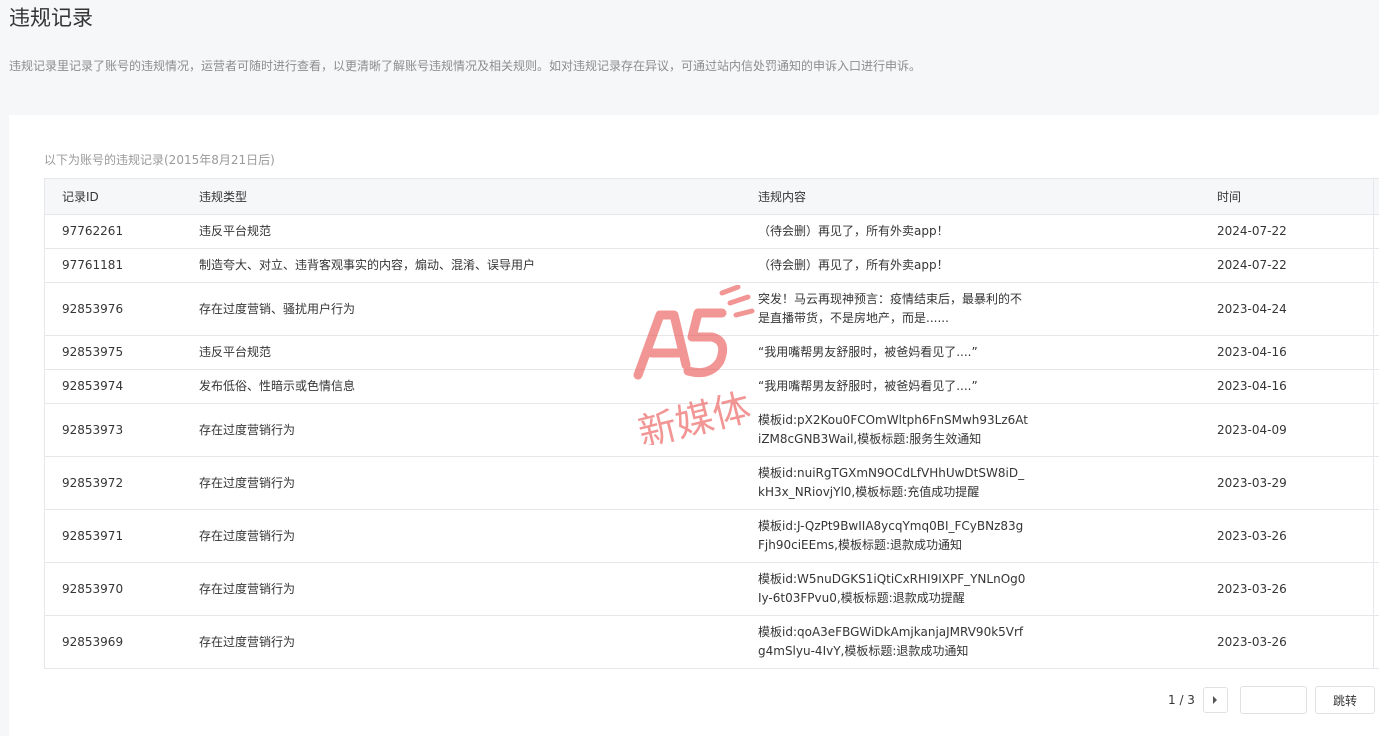 Image resolution: width=1379 pixels, height=736 pixels. I want to click on violation-type: 发布低俗、性暗示或色情信息, so click(478, 386).